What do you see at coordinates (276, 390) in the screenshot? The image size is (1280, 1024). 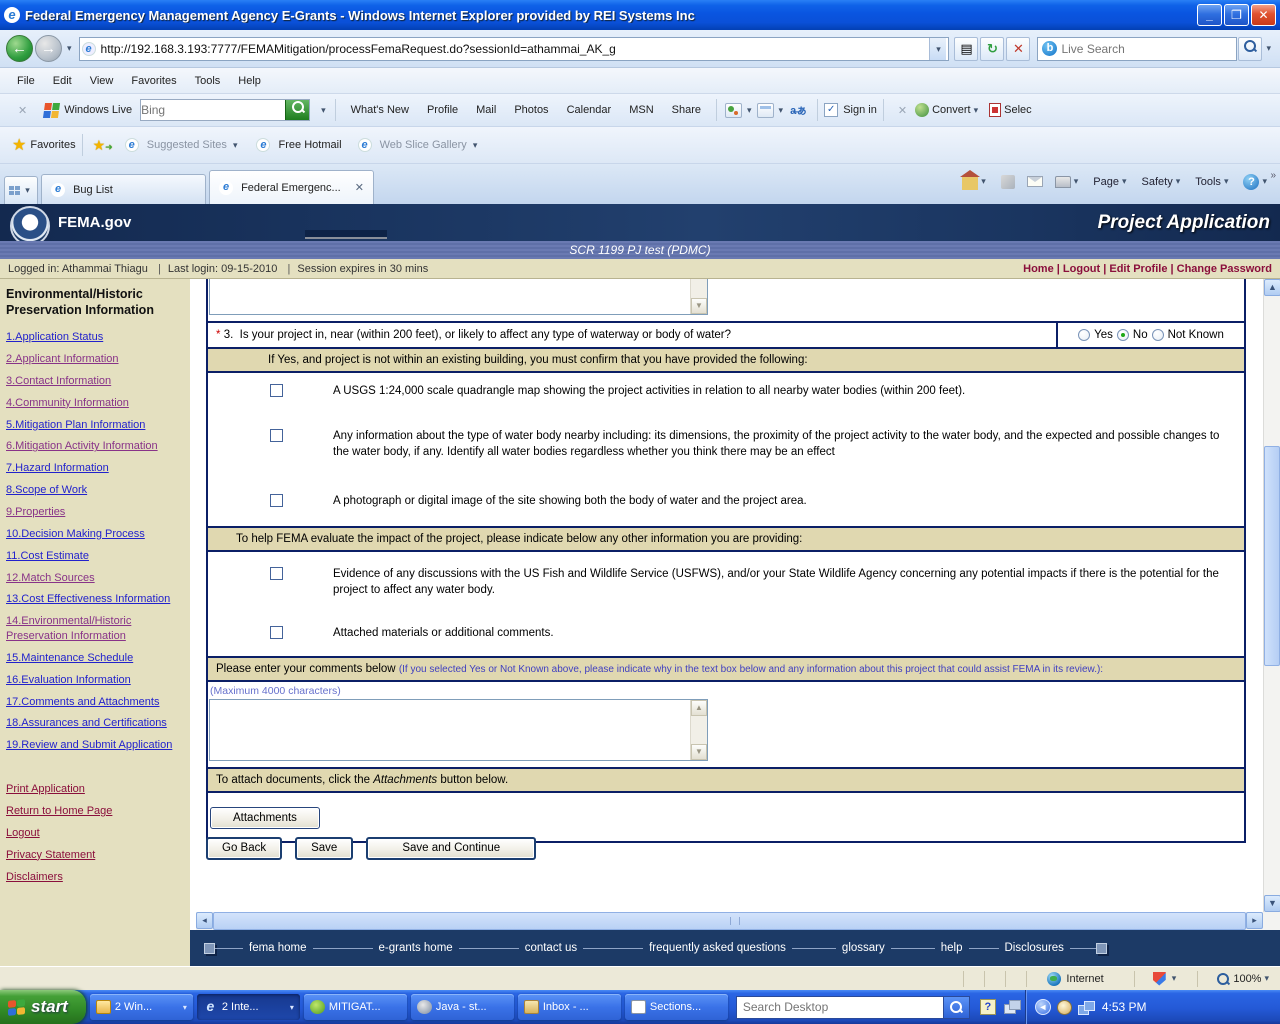 I see `checkbox-usgs-map` at bounding box center [276, 390].